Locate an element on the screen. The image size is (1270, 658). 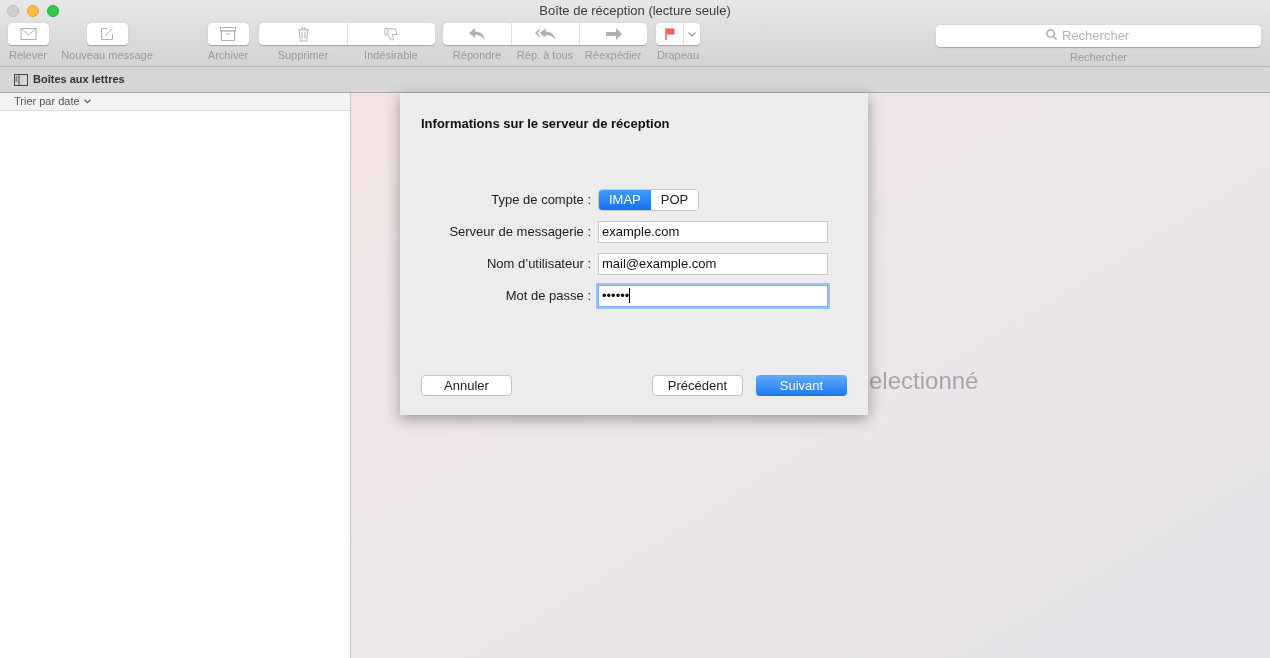
toolbar-label: Drapeau is located at coordinates (678, 55).